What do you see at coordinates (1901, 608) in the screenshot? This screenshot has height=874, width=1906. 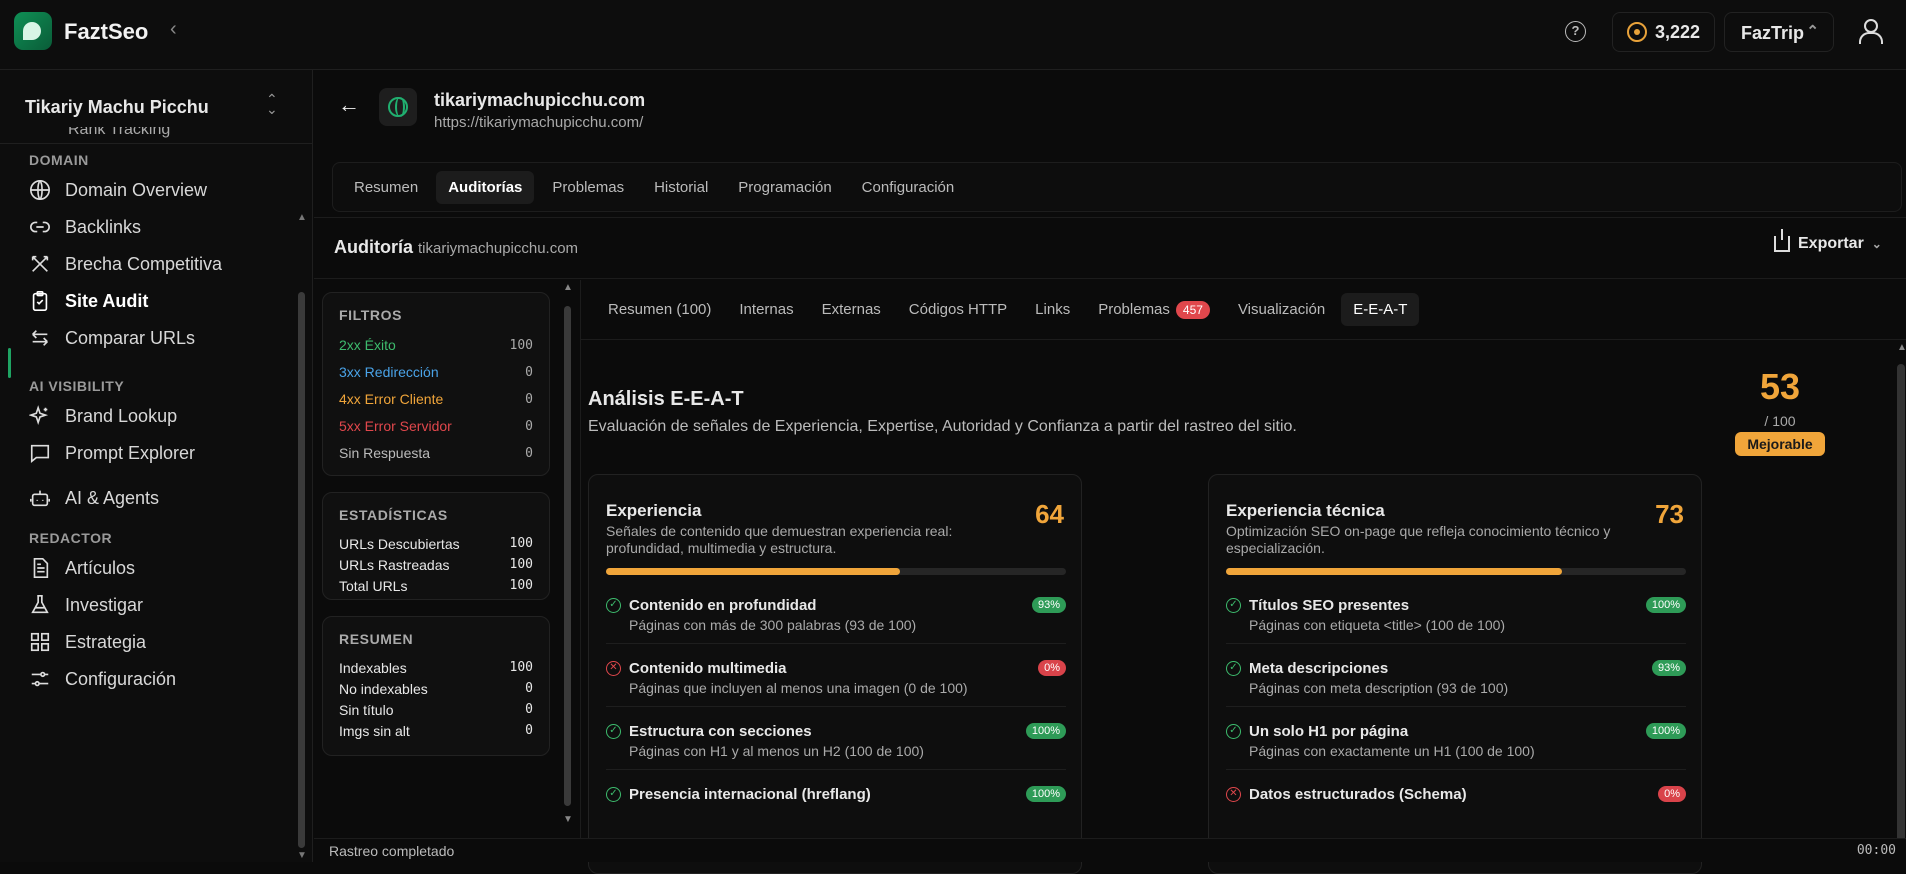 I see `panel-scrollbar` at bounding box center [1901, 608].